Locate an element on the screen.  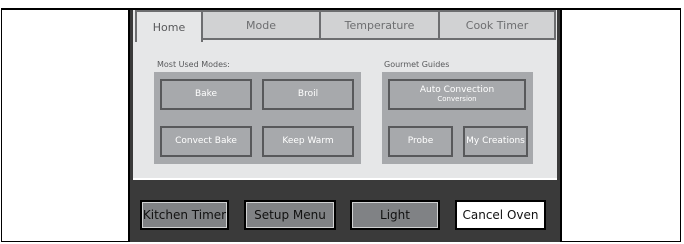
bake-button: Bake is located at coordinates (206, 94).